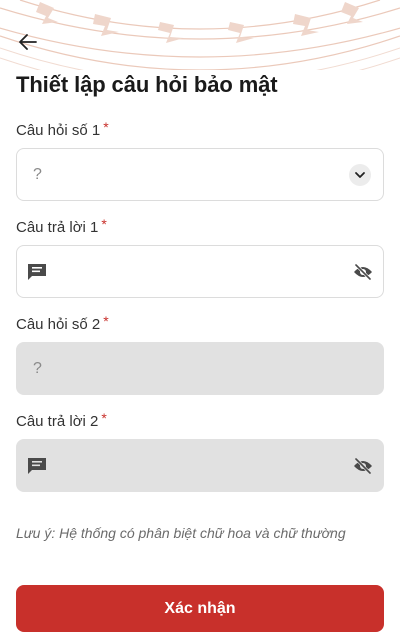 The width and height of the screenshot is (400, 643). Describe the element at coordinates (200, 608) in the screenshot. I see `confirm-button: Xác nhận` at that location.